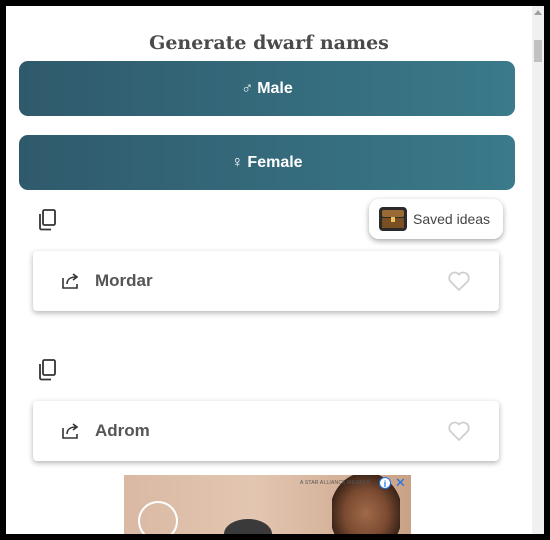 Image resolution: width=550 pixels, height=540 pixels. Describe the element at coordinates (122, 430) in the screenshot. I see `generated-name: Adrom` at that location.